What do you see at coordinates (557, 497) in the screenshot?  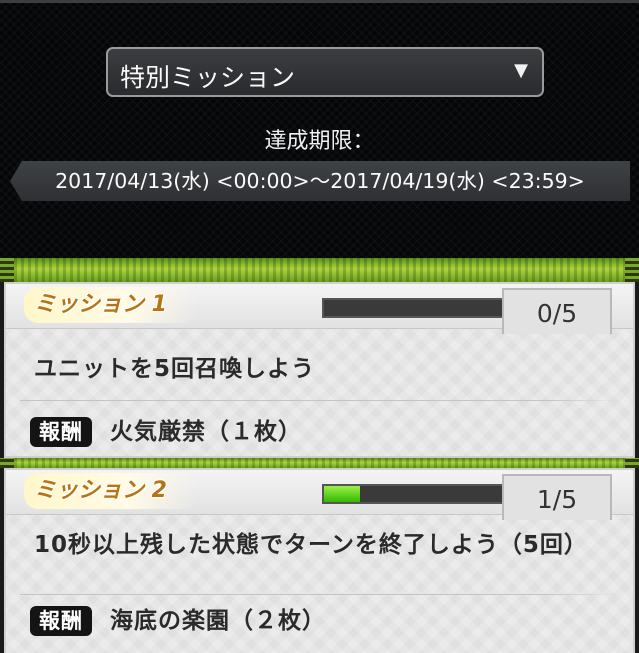 I see `mission-progress-count: 1/5` at bounding box center [557, 497].